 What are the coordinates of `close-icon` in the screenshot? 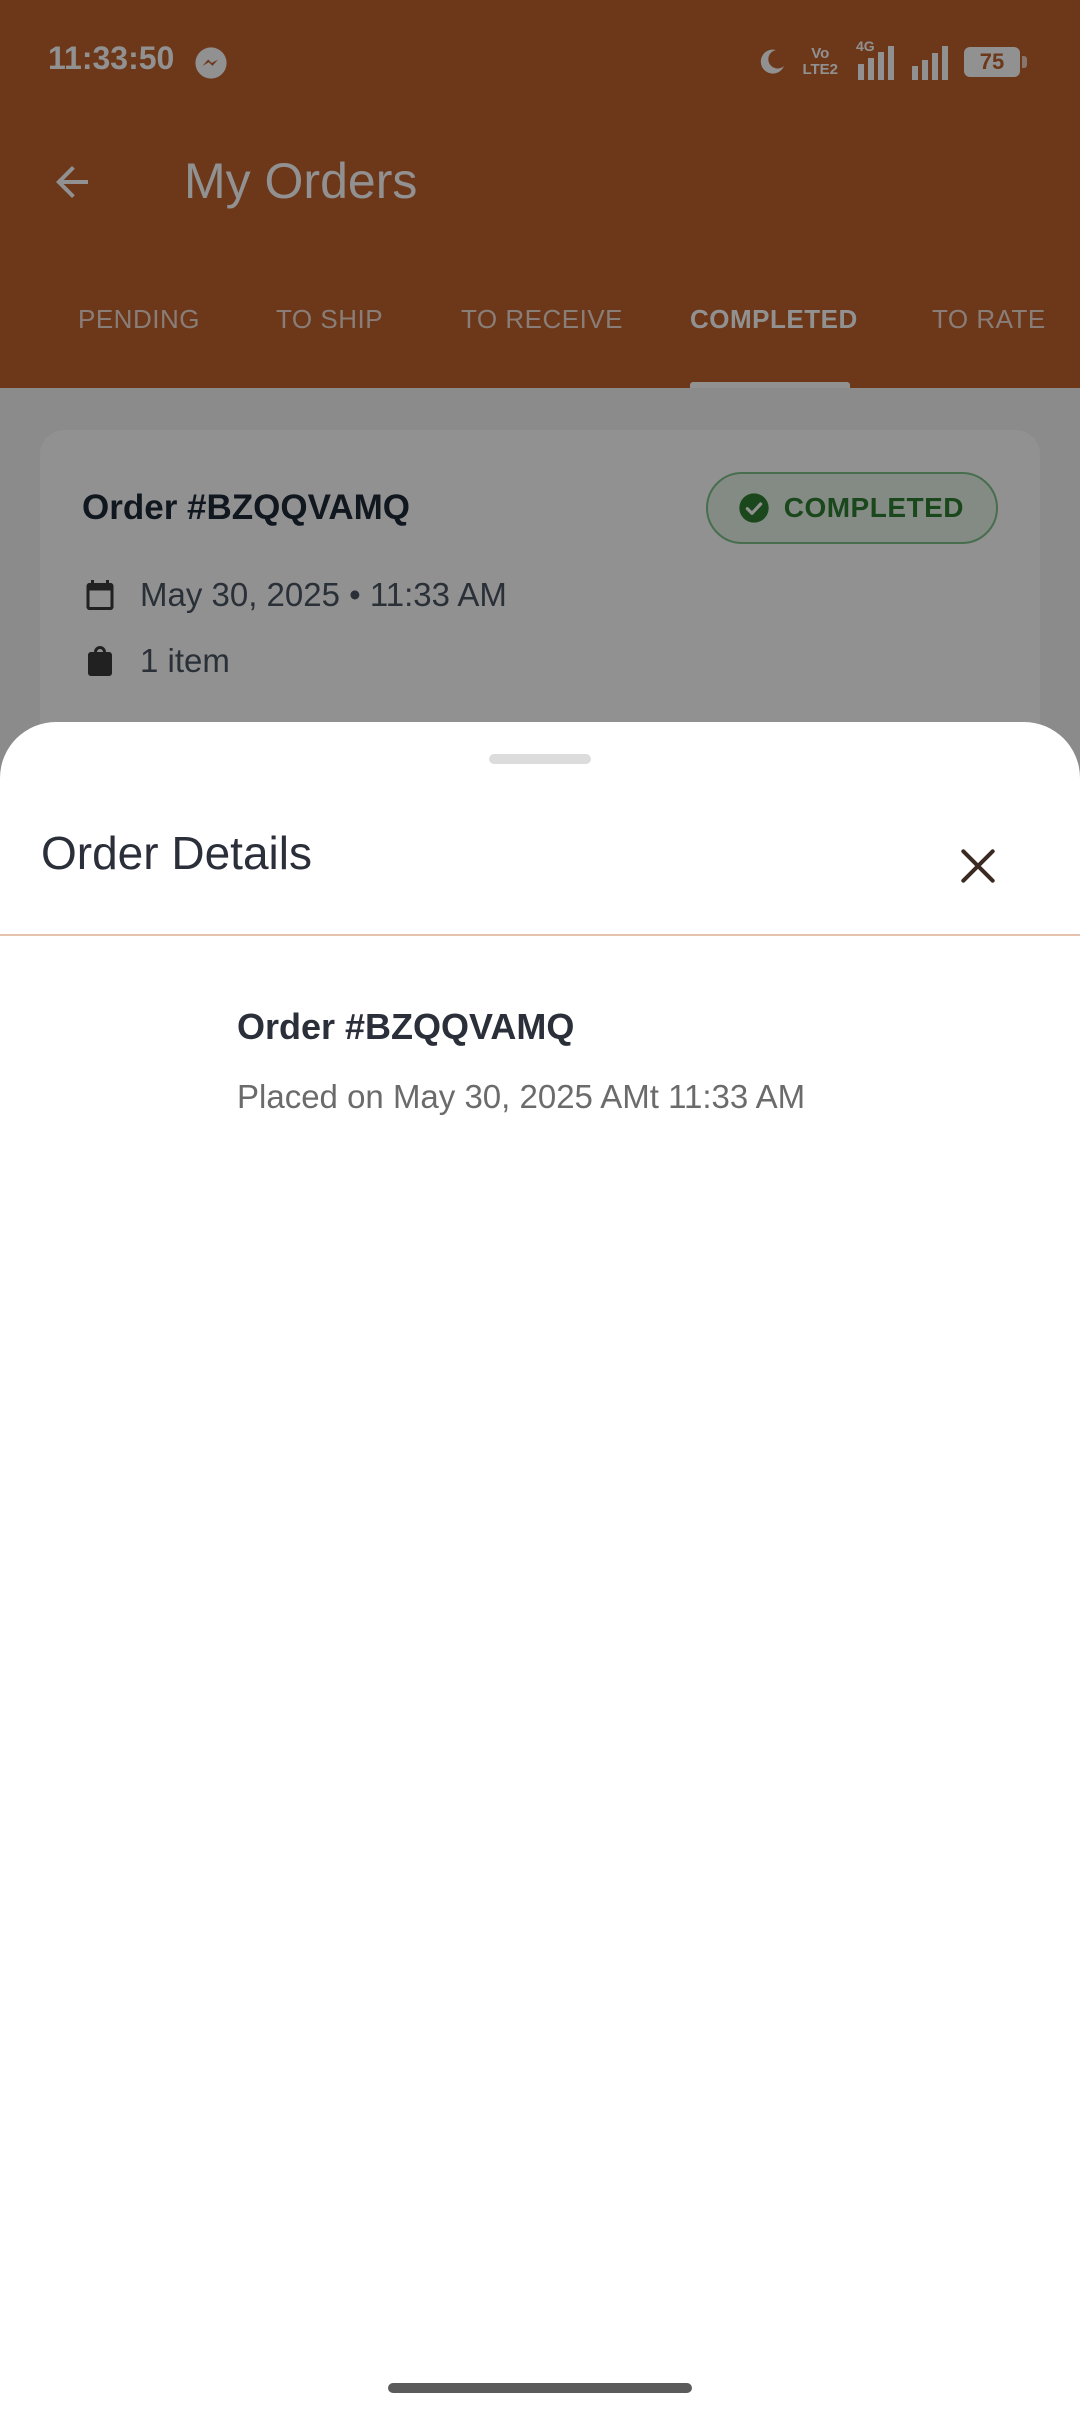 It's located at (978, 866).